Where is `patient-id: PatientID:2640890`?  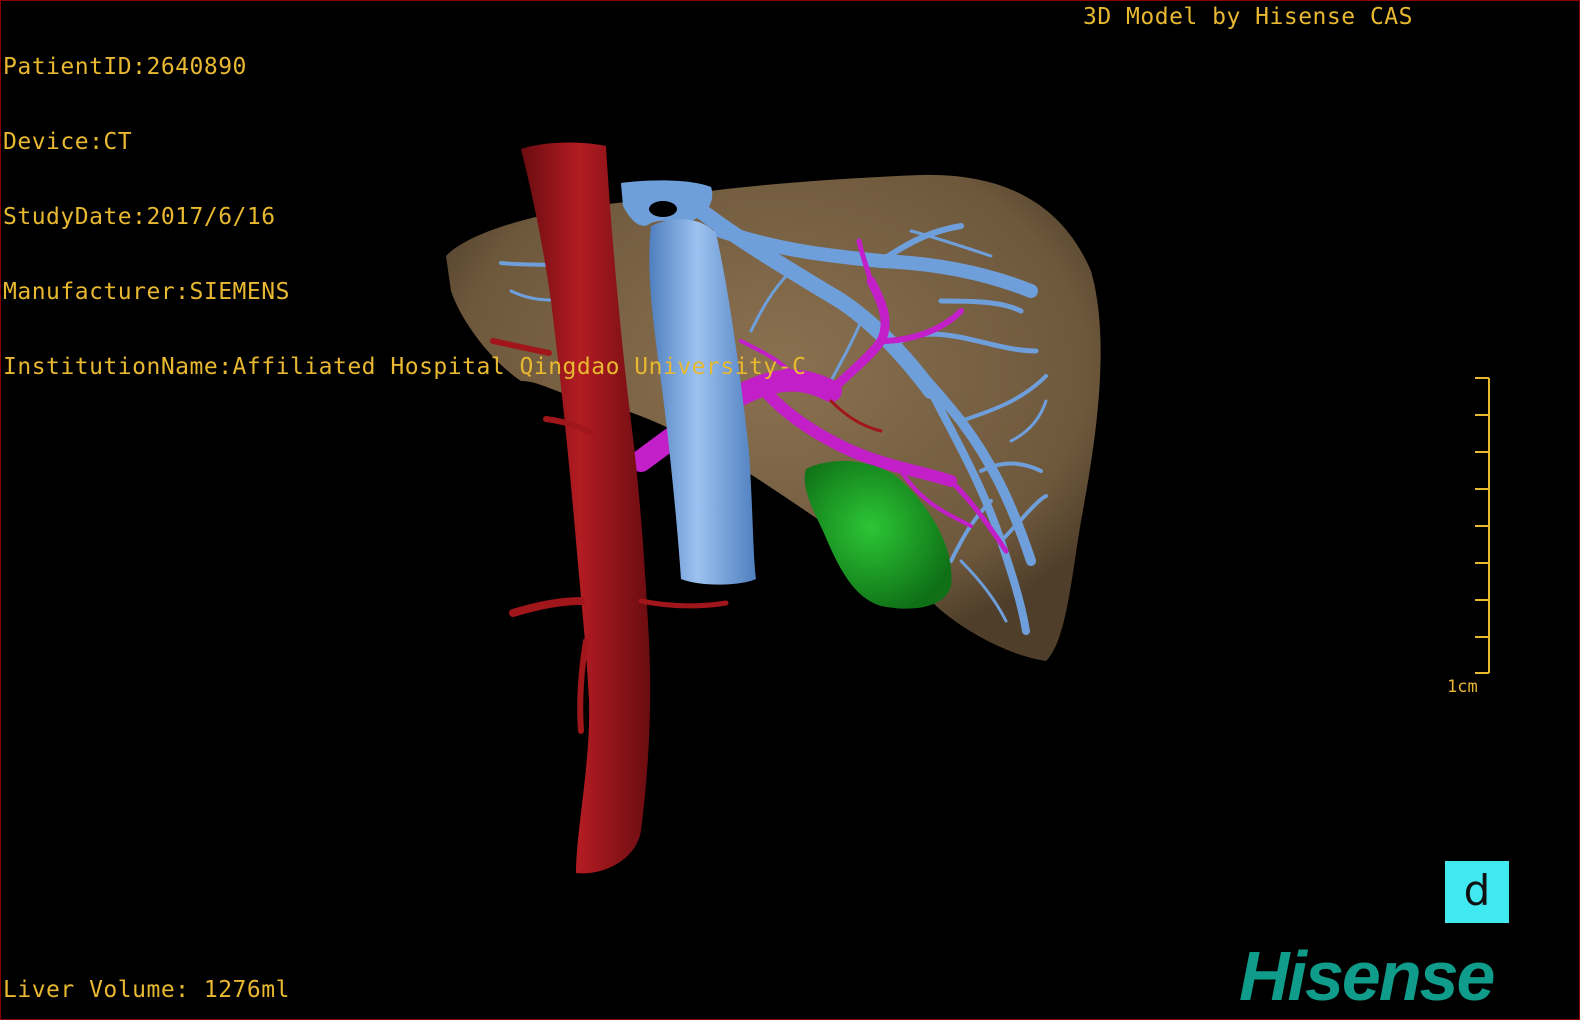
patient-id: PatientID:2640890 is located at coordinates (125, 67).